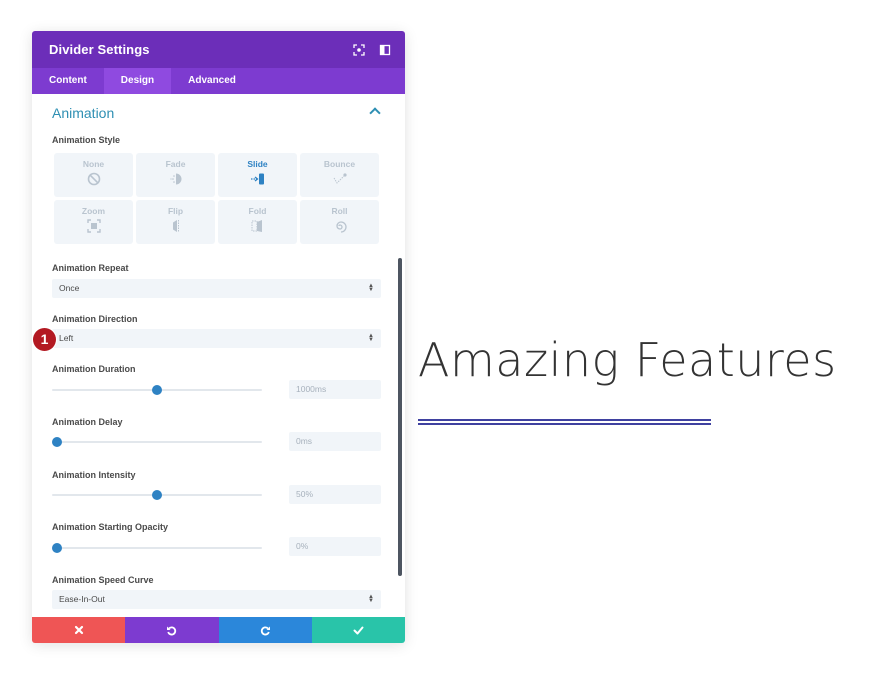  I want to click on close-icon, so click(78, 630).